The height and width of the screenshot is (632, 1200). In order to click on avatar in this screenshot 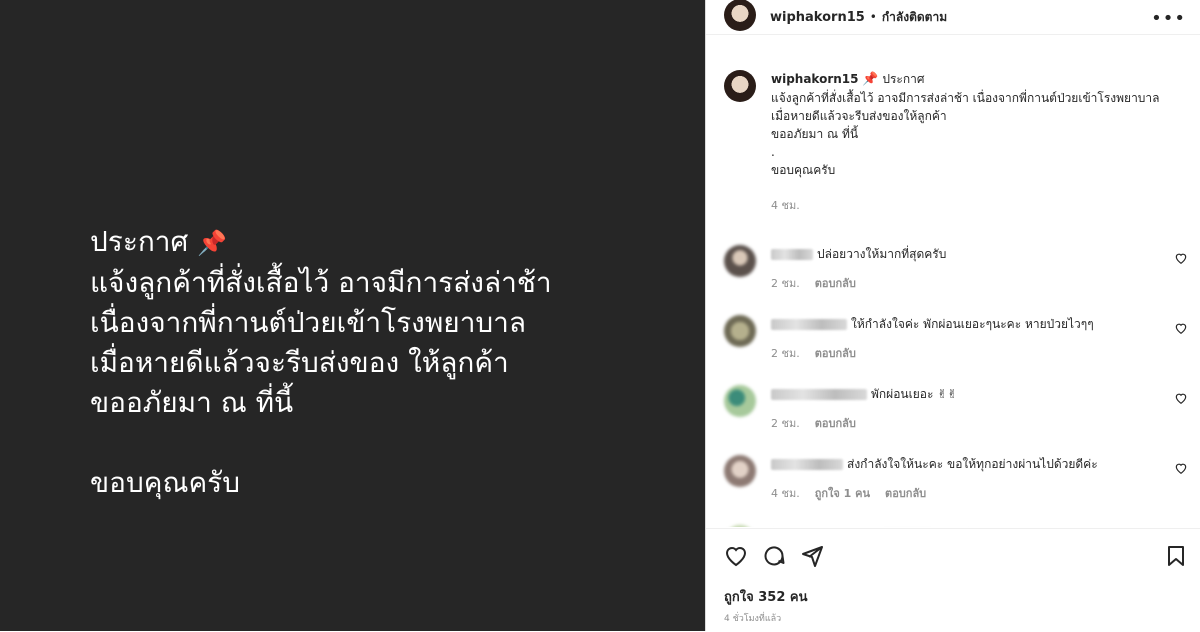, I will do `click(740, 15)`.